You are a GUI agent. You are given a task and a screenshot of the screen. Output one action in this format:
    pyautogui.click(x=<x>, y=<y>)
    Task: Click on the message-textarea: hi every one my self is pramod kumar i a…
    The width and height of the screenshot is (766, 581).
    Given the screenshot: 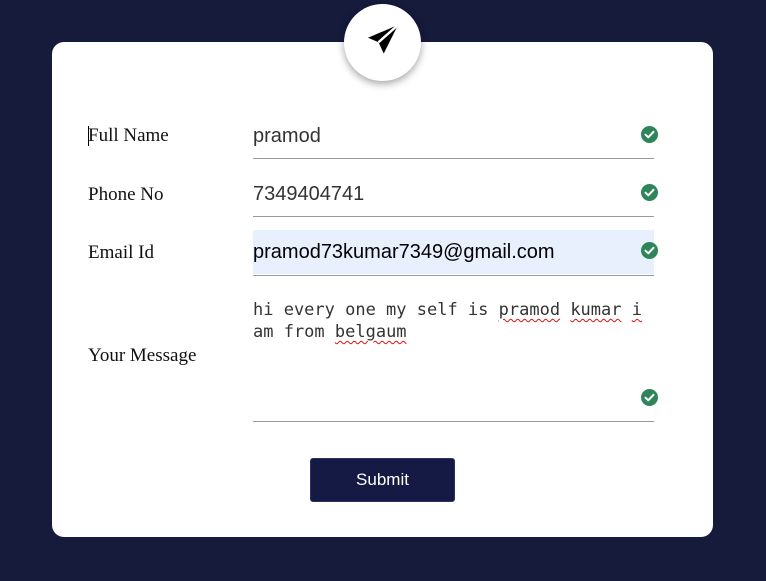 What is the action you would take?
    pyautogui.click(x=453, y=359)
    